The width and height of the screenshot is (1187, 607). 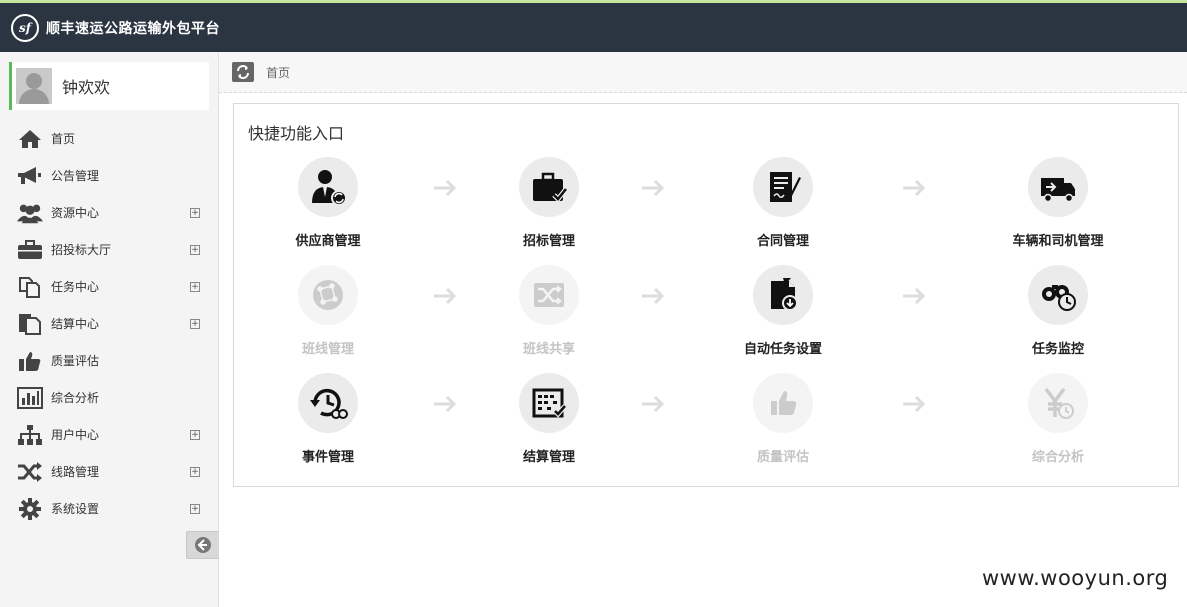 I want to click on tile-auto-task-settings: 自动任务设置, so click(x=783, y=315).